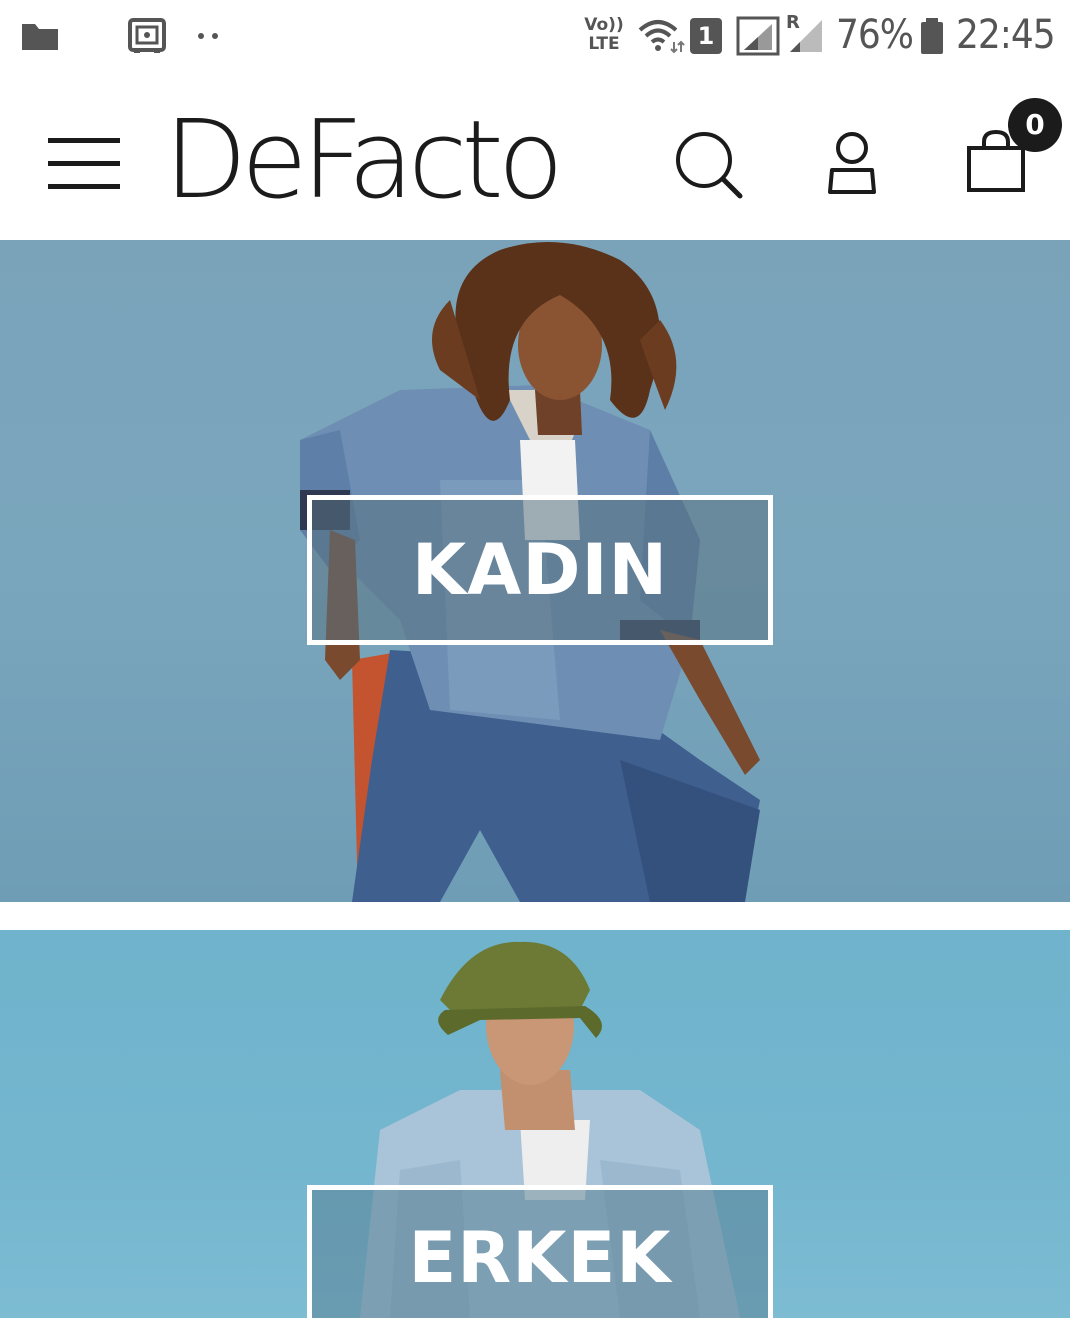 Image resolution: width=1070 pixels, height=1318 pixels. What do you see at coordinates (604, 25) in the screenshot?
I see `volte-label: Vo))` at bounding box center [604, 25].